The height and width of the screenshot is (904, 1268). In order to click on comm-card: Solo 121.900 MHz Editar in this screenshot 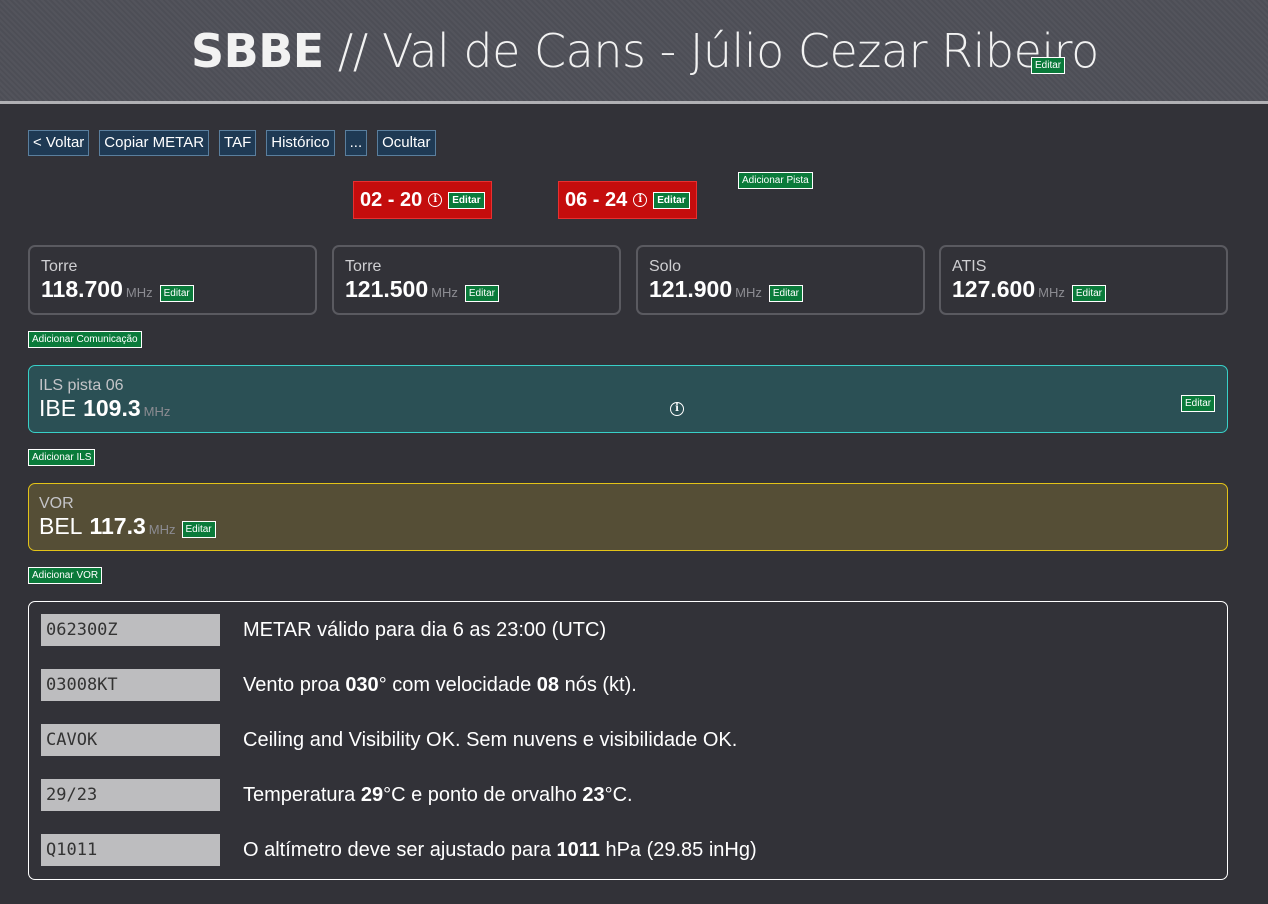, I will do `click(780, 280)`.